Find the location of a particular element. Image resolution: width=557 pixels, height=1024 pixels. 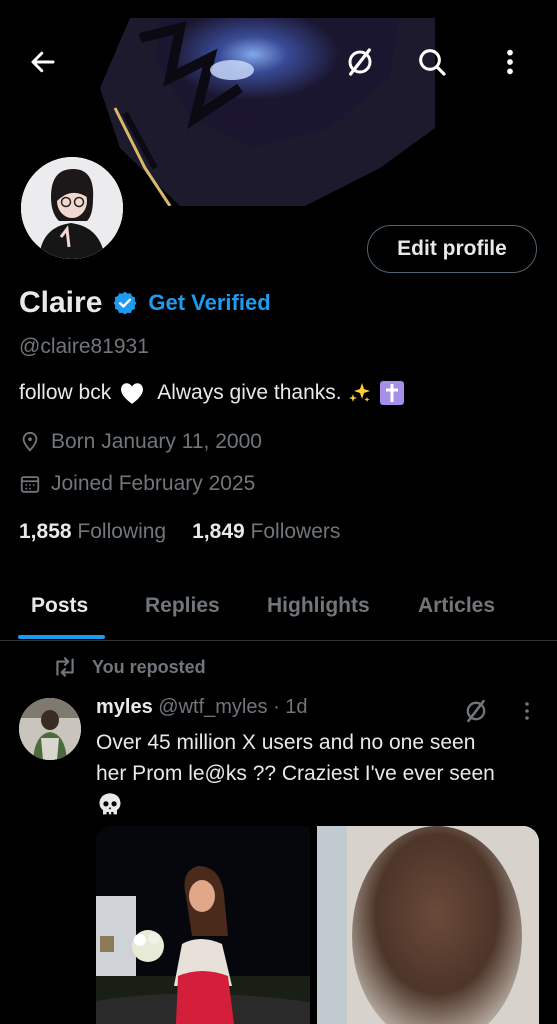

joined-text: Joined February 2025 is located at coordinates (153, 483).